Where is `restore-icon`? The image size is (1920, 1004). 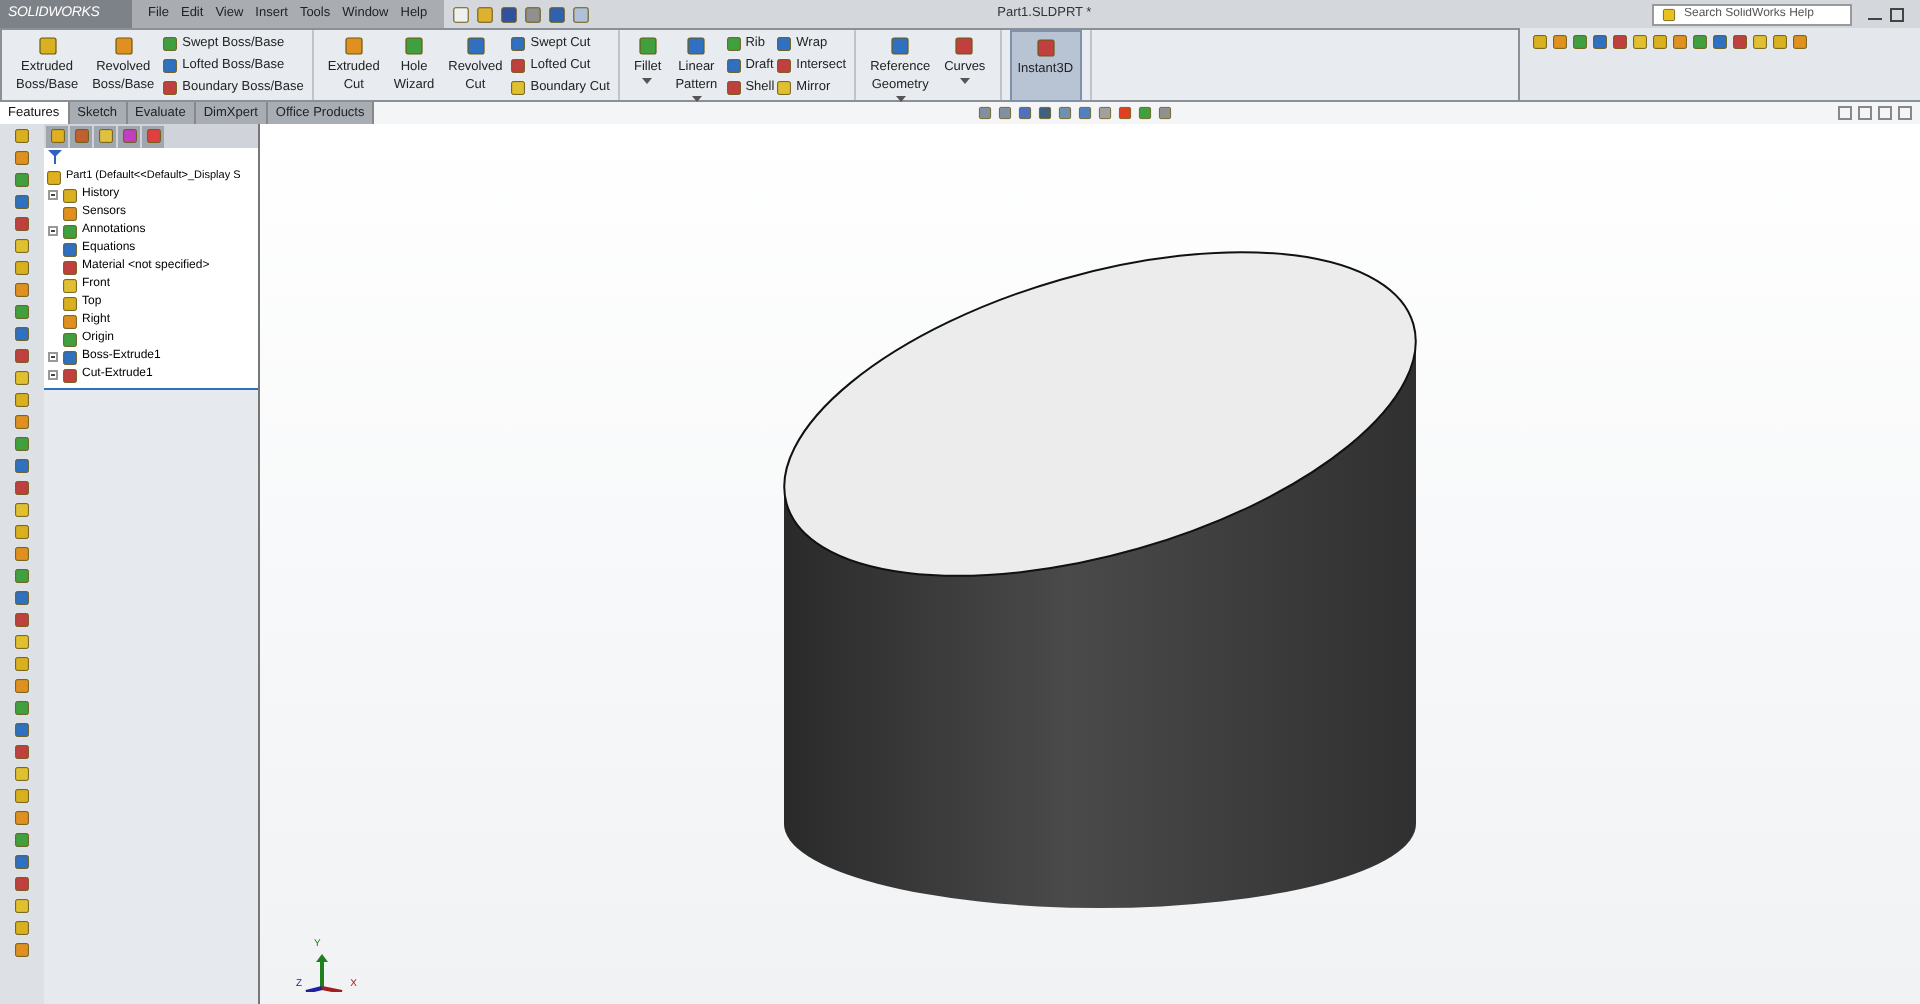
restore-icon is located at coordinates (1897, 14).